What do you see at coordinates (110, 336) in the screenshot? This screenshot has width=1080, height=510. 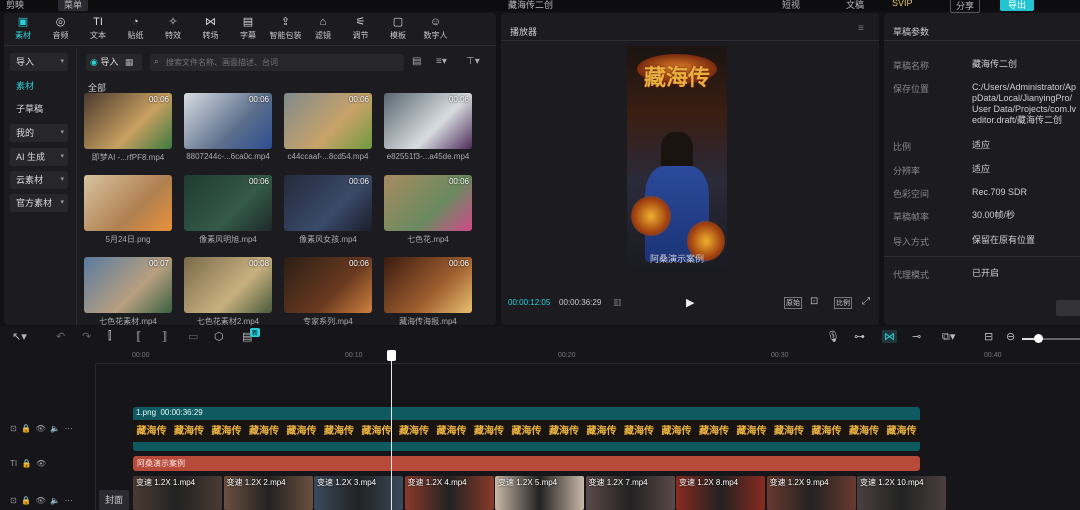 I see `split-icon: ⫿` at bounding box center [110, 336].